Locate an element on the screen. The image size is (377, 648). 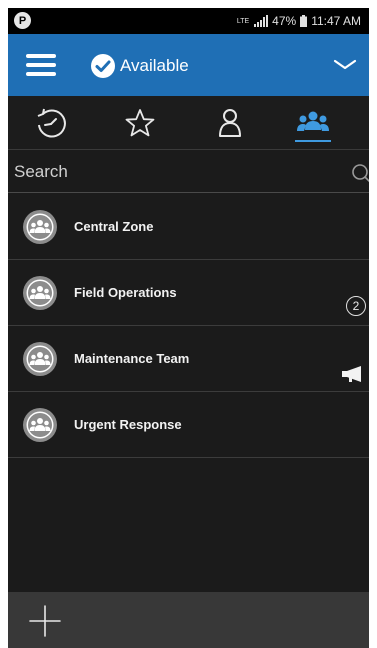
group-name: Central Zone is located at coordinates (114, 226).